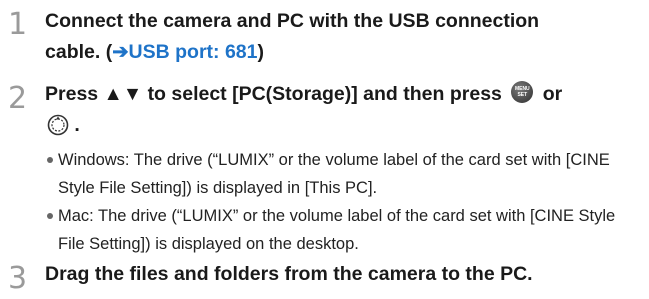  What do you see at coordinates (292, 52) in the screenshot?
I see `step-1-line-2: cable. (➔USB port: 681)` at bounding box center [292, 52].